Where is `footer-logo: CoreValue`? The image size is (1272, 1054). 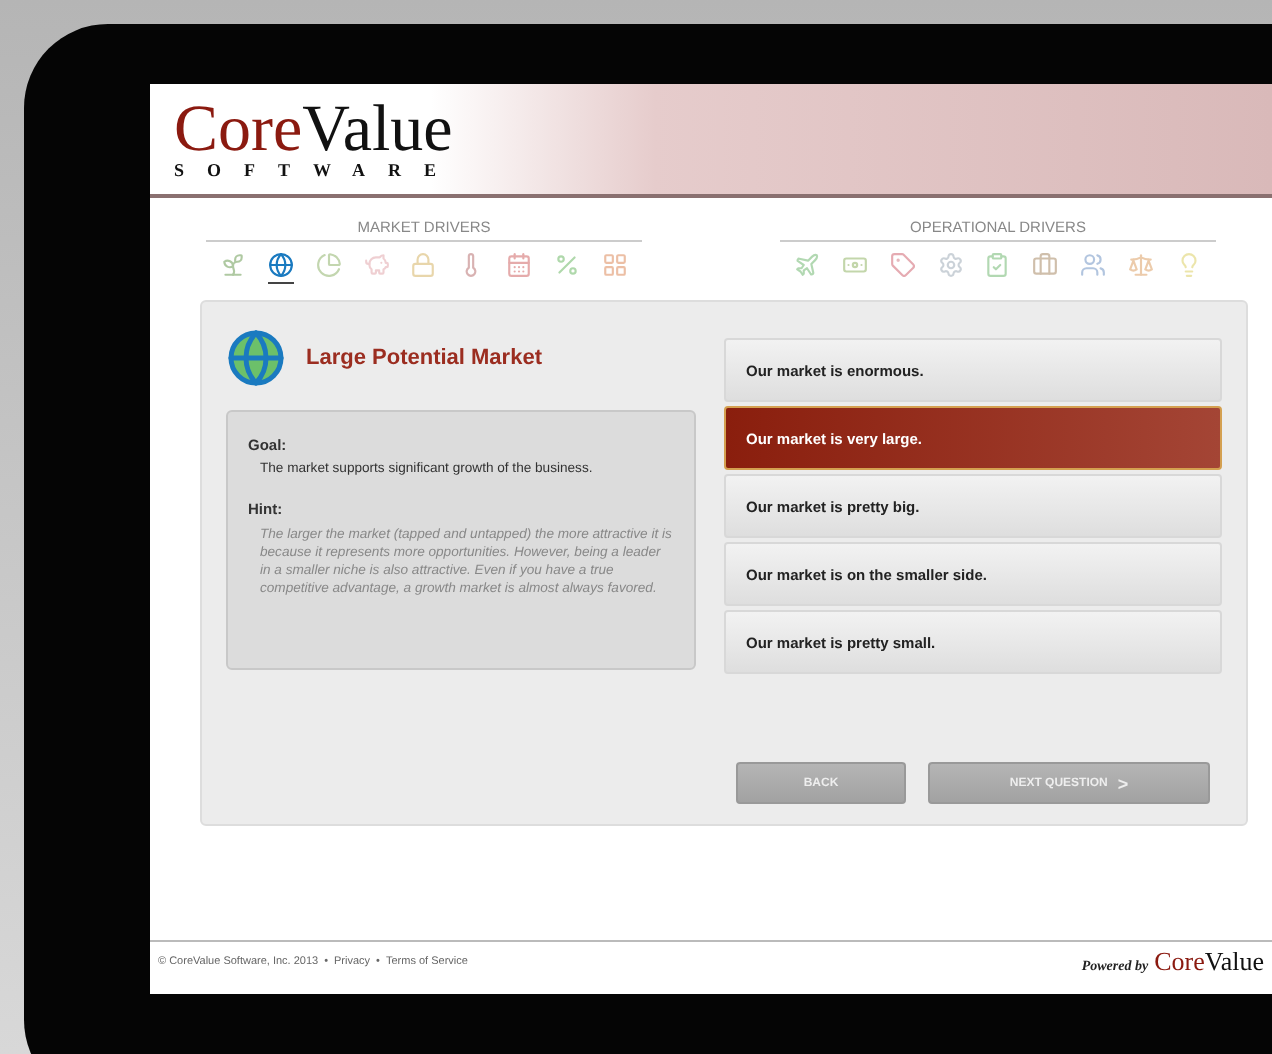
footer-logo: CoreValue is located at coordinates (1209, 962).